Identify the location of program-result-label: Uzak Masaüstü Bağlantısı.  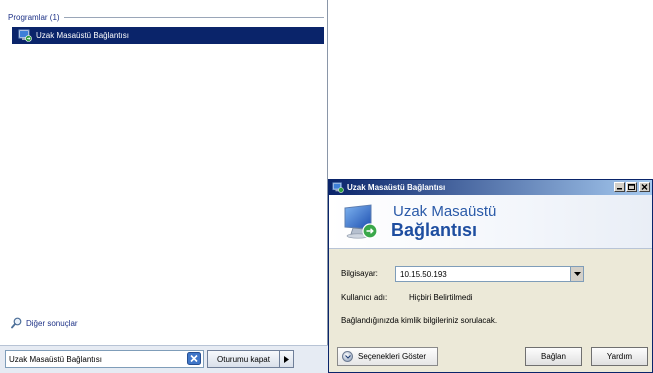
(82, 35).